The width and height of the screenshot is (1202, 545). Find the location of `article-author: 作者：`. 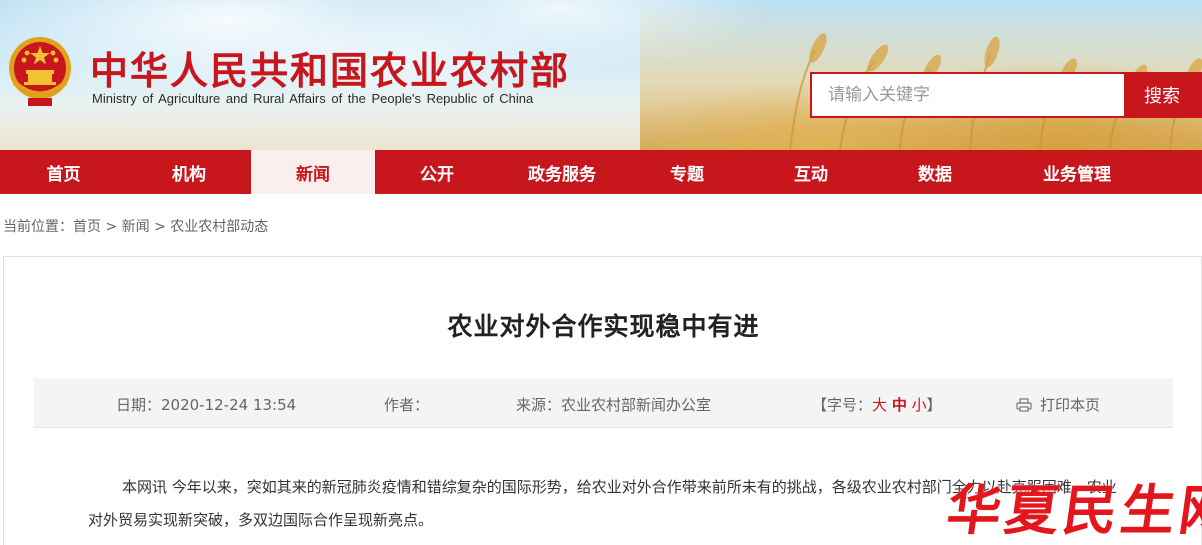

article-author: 作者： is located at coordinates (407, 405).